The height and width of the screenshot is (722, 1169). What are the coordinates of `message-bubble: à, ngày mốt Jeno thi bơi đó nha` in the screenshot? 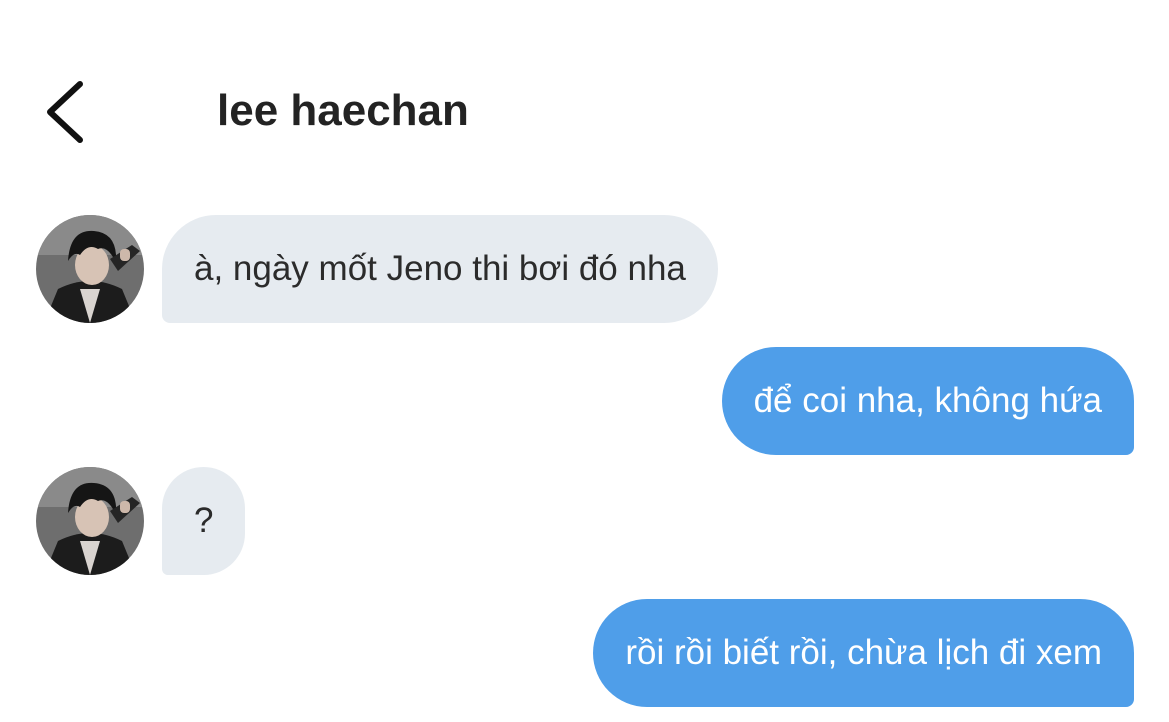 It's located at (440, 269).